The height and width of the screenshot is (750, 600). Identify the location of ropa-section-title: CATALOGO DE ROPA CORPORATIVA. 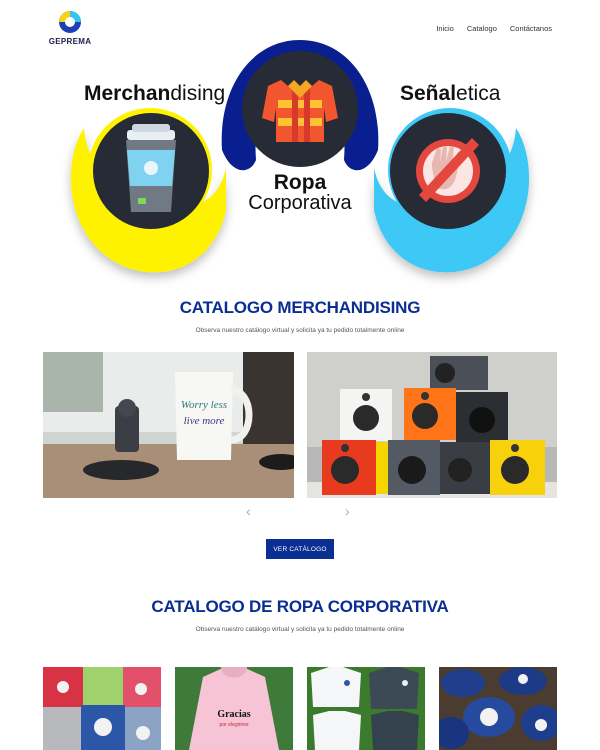
(300, 606).